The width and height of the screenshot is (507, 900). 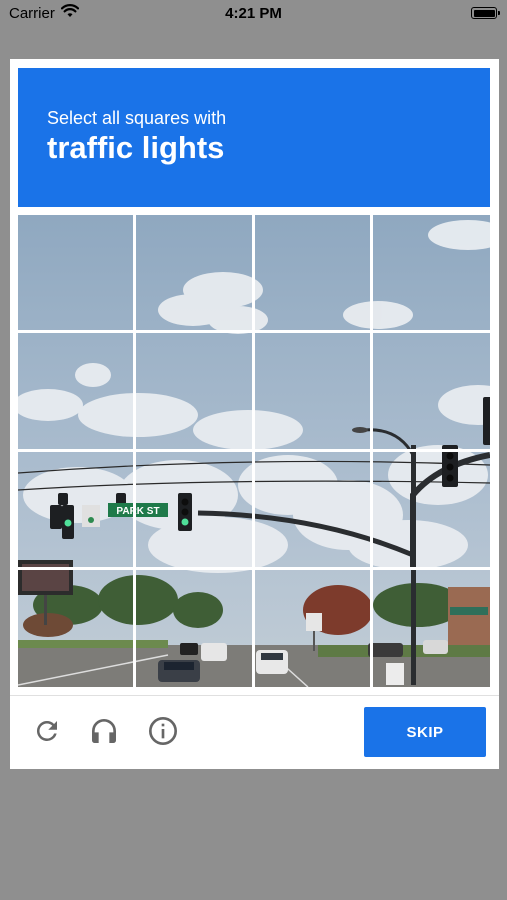 I want to click on grid-tile-r4-c1, so click(x=76, y=629).